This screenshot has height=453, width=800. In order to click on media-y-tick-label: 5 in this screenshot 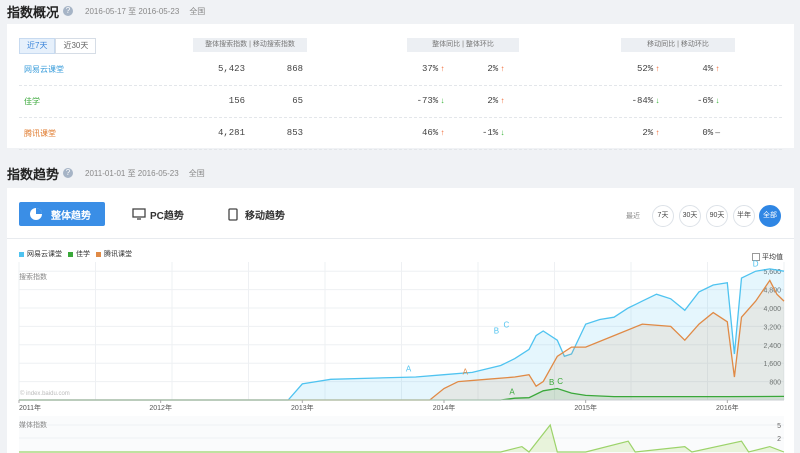, I will do `click(779, 426)`.